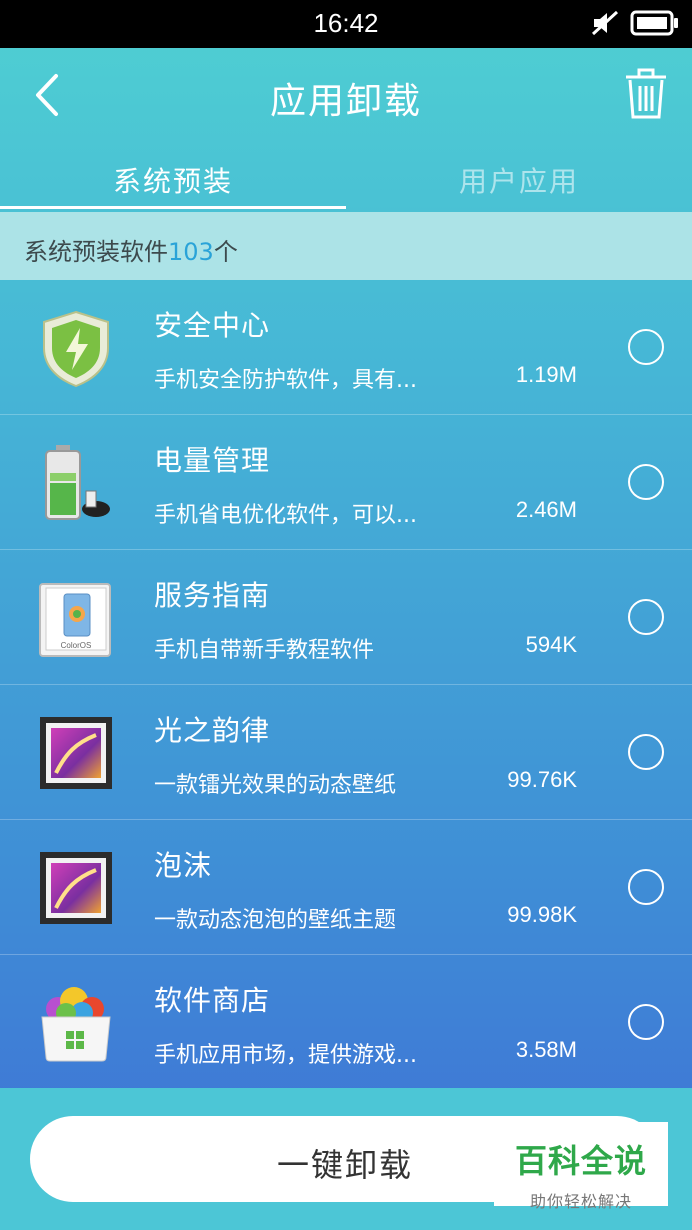 The height and width of the screenshot is (1230, 692). What do you see at coordinates (225, 252) in the screenshot?
I see `count-suffix: 个` at bounding box center [225, 252].